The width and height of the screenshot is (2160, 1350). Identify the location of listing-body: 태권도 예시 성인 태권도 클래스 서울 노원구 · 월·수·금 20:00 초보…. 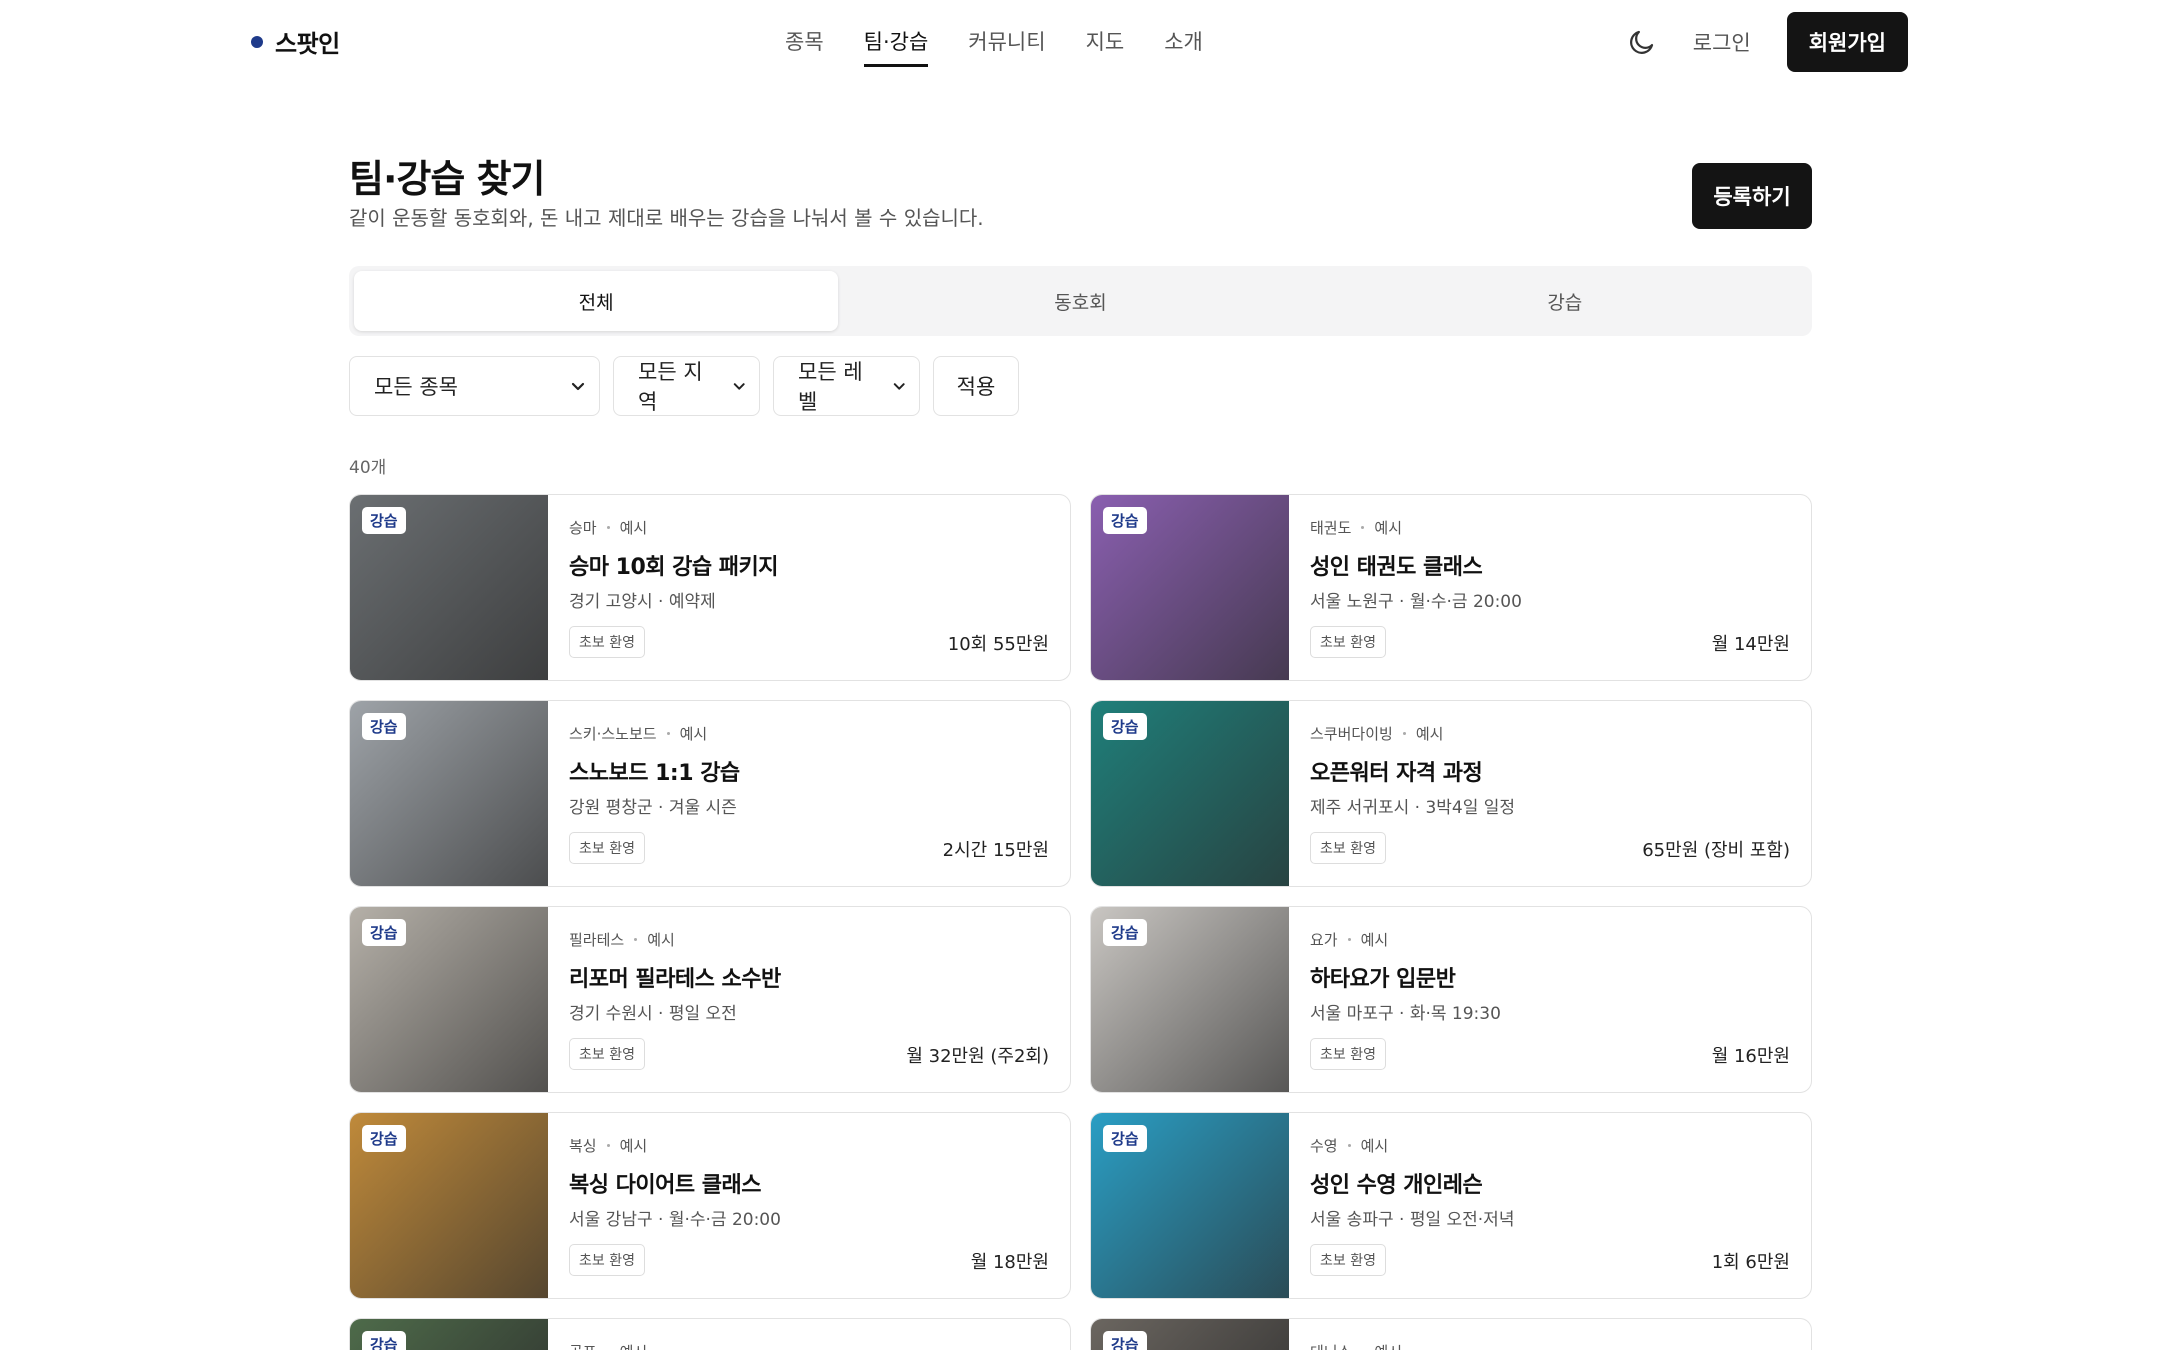
(1550, 587).